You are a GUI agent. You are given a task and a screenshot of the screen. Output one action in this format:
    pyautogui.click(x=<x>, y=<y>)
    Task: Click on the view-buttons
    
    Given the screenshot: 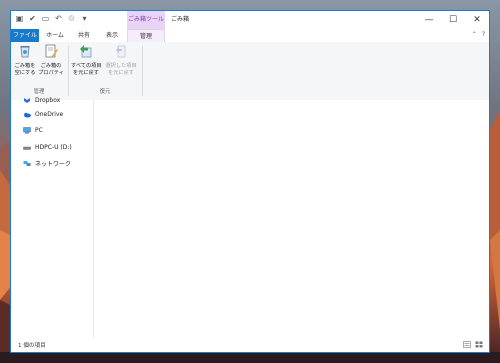 What is the action you would take?
    pyautogui.click(x=473, y=344)
    